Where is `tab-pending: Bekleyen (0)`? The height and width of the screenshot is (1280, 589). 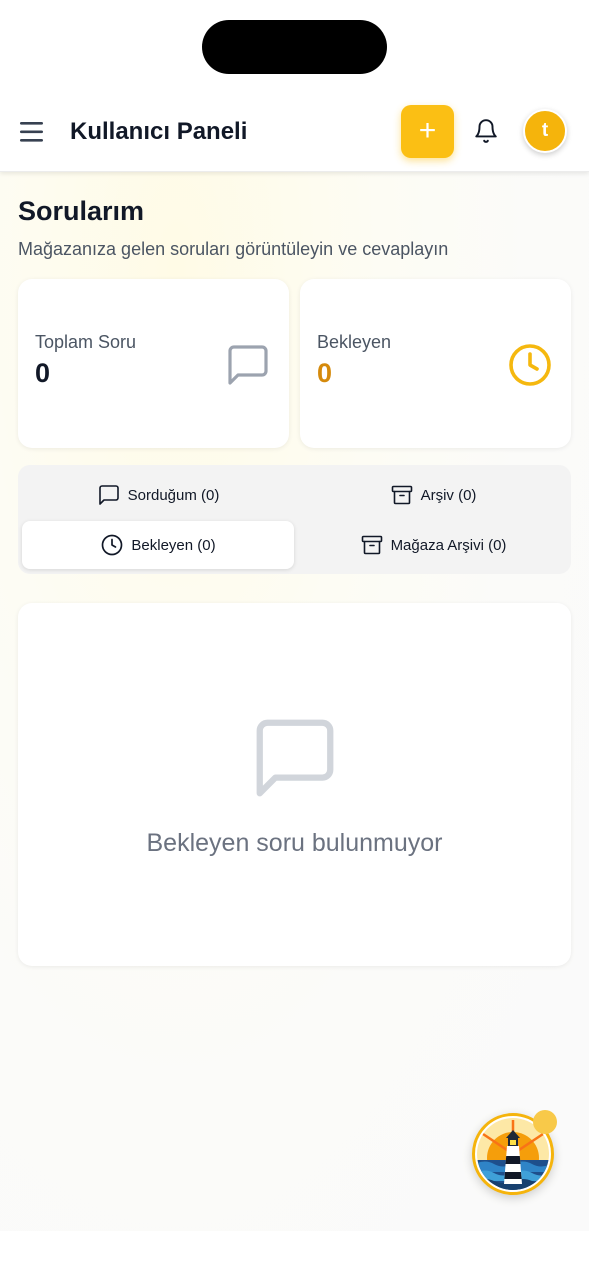
tab-pending: Bekleyen (0) is located at coordinates (158, 545).